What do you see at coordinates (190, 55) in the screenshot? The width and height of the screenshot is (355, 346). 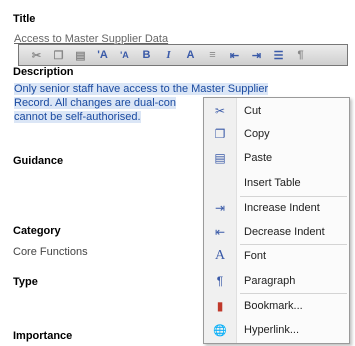 I see `font-color-icon: A` at bounding box center [190, 55].